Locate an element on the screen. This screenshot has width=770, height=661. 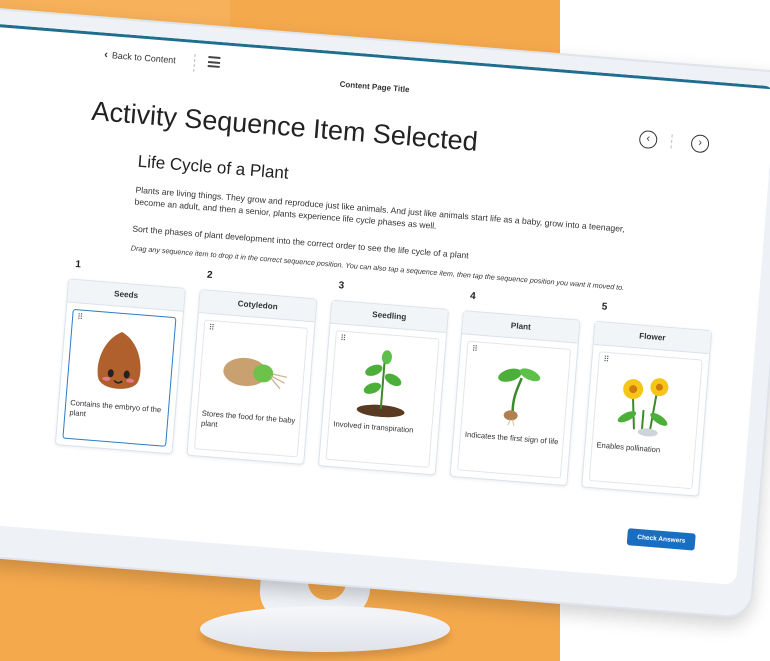
position-number: 4 is located at coordinates (473, 296).